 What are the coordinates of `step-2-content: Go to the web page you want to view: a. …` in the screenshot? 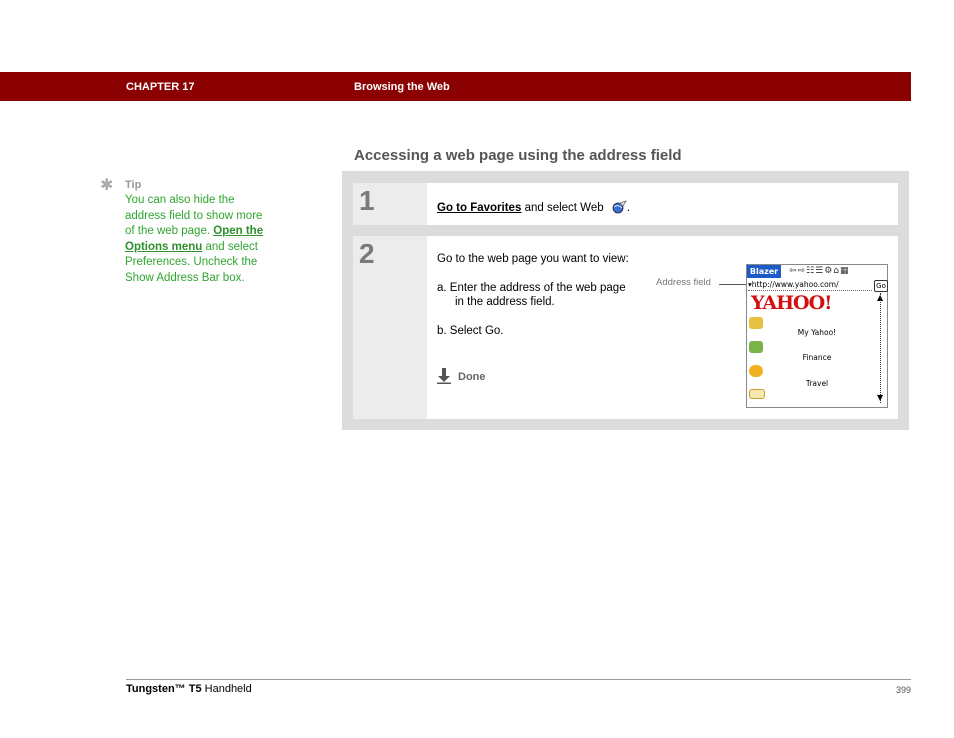 It's located at (662, 327).